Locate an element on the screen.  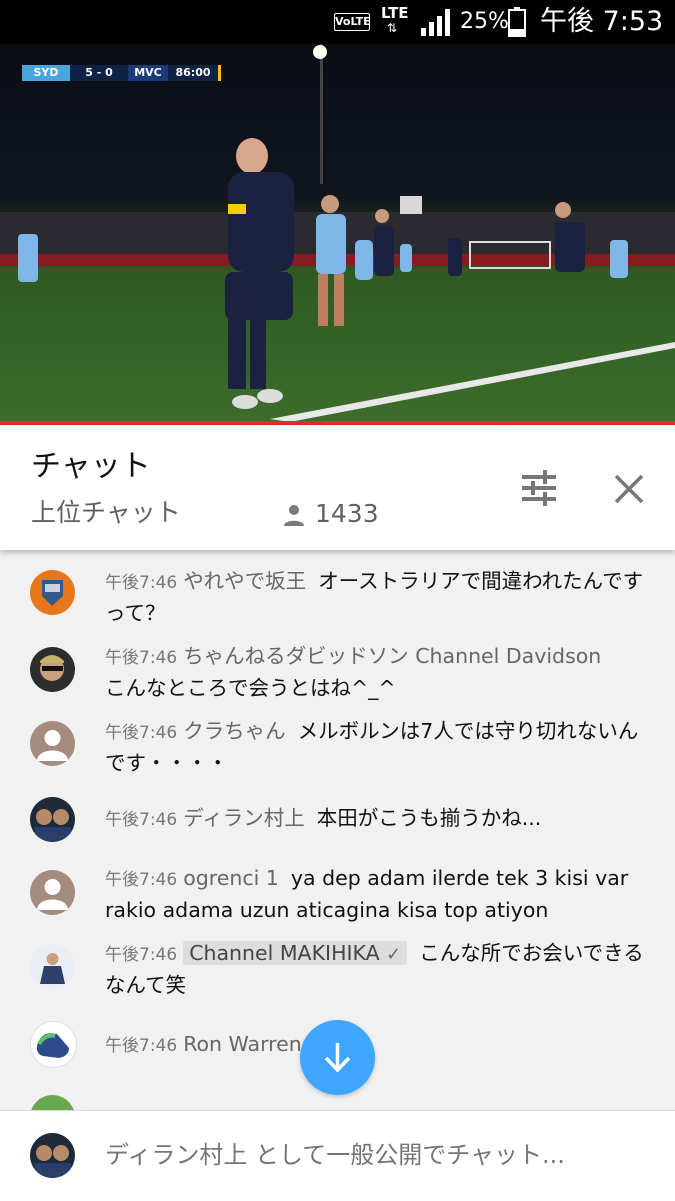
dylan-avatar is located at coordinates (52, 819).